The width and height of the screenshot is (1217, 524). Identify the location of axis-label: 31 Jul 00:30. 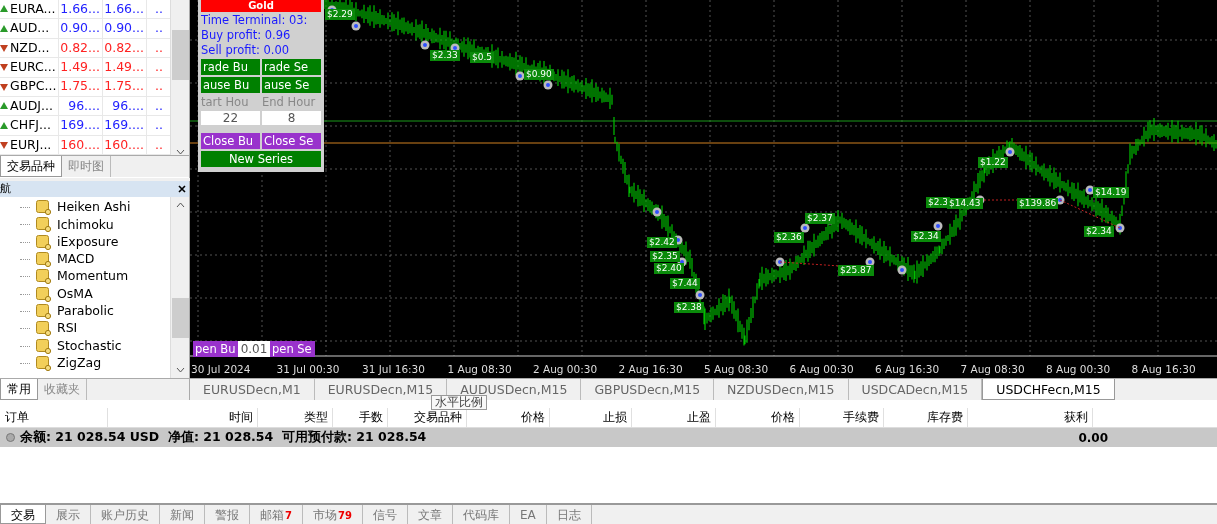
(308, 369).